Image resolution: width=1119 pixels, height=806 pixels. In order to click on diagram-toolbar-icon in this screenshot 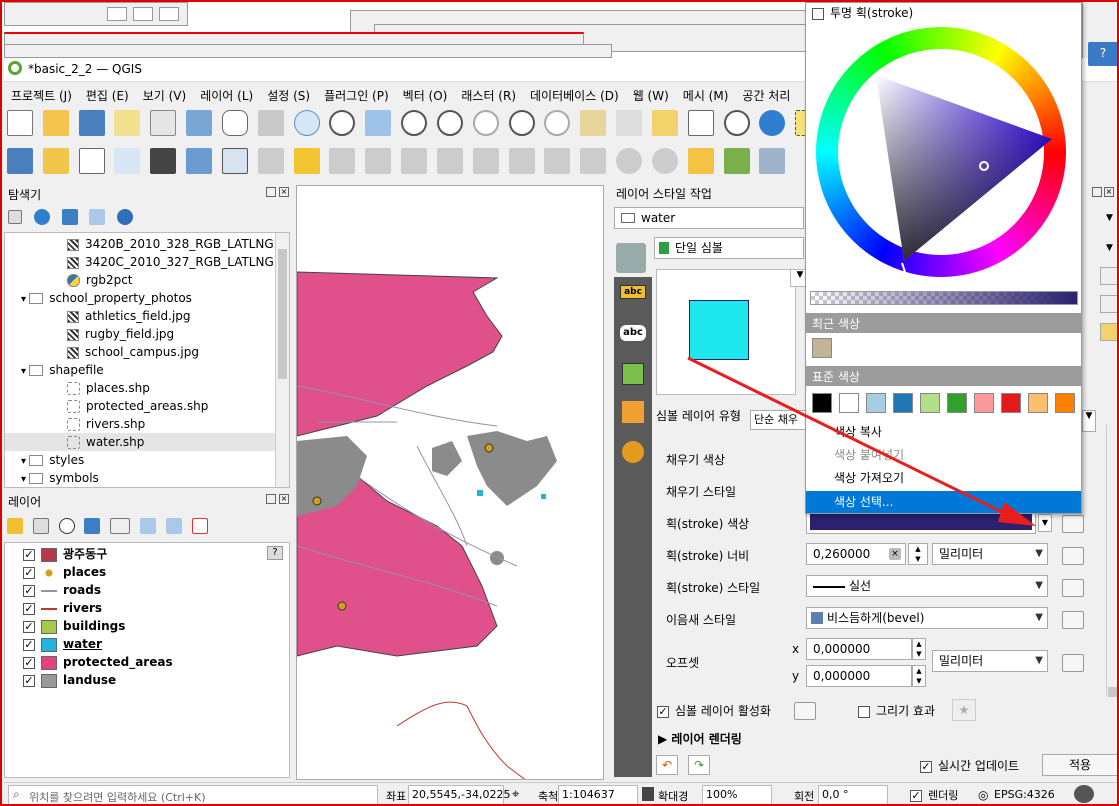, I will do `click(736, 161)`.